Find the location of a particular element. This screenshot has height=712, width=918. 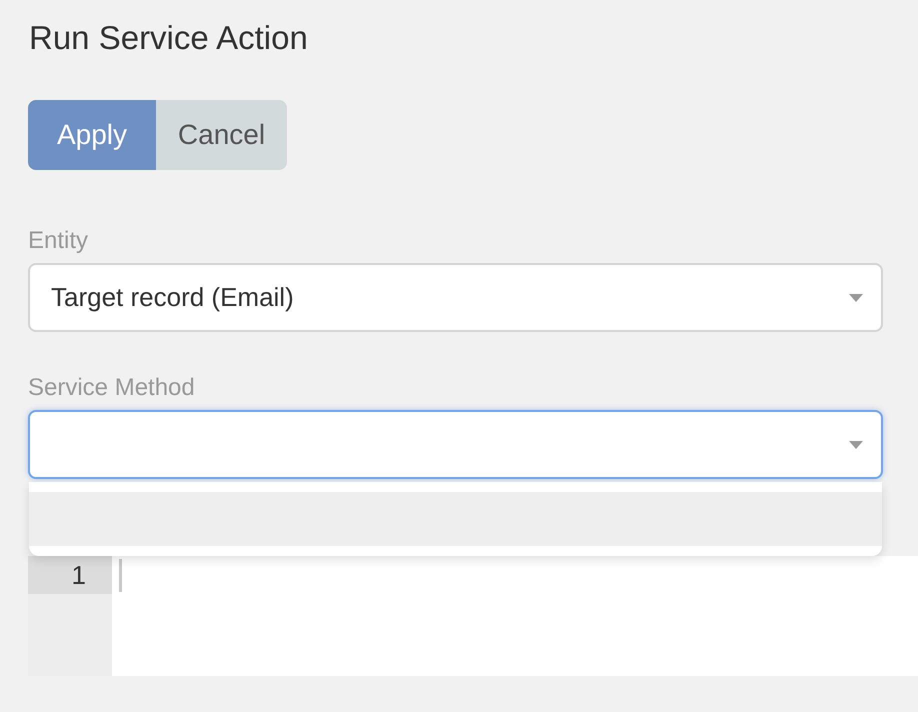

select-field: Target record (Email) is located at coordinates (455, 297).